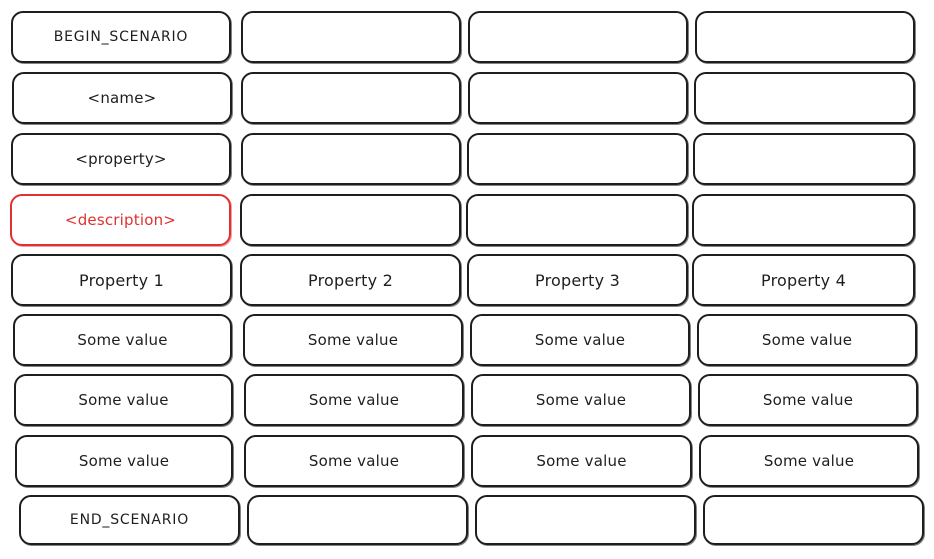 This screenshot has width=934, height=559. I want to click on cell-value-3-col-2: Some value, so click(354, 461).